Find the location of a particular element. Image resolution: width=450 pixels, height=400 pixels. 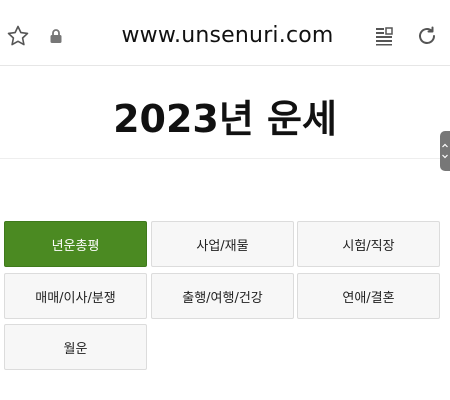

reader-mode-icon is located at coordinates (384, 36).